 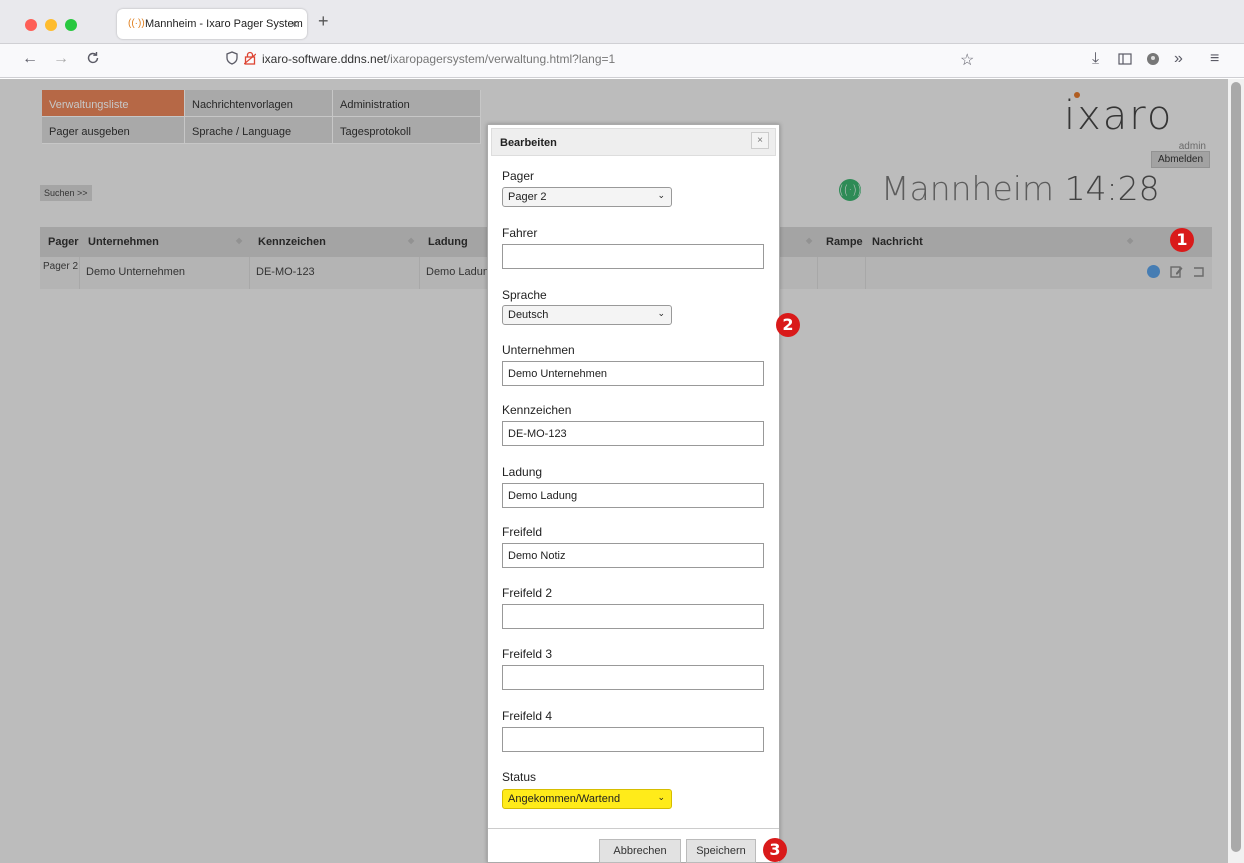 What do you see at coordinates (224, 24) in the screenshot?
I see `tab-title: Mannheim - Ixaro Pager System` at bounding box center [224, 24].